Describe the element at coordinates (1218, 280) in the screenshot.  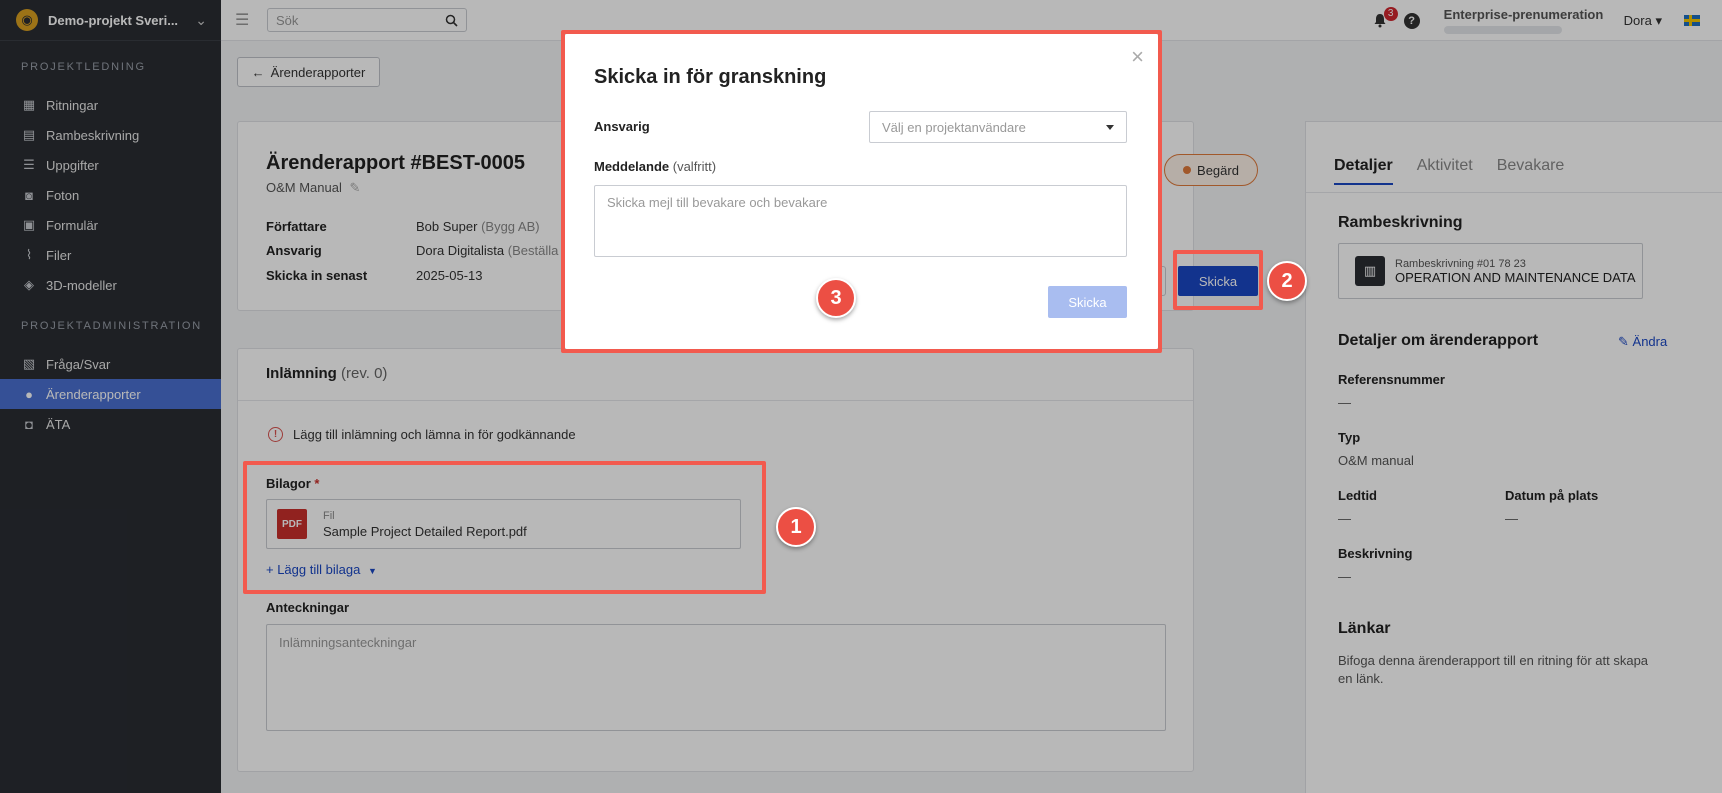
I see `highlight-send-button` at that location.